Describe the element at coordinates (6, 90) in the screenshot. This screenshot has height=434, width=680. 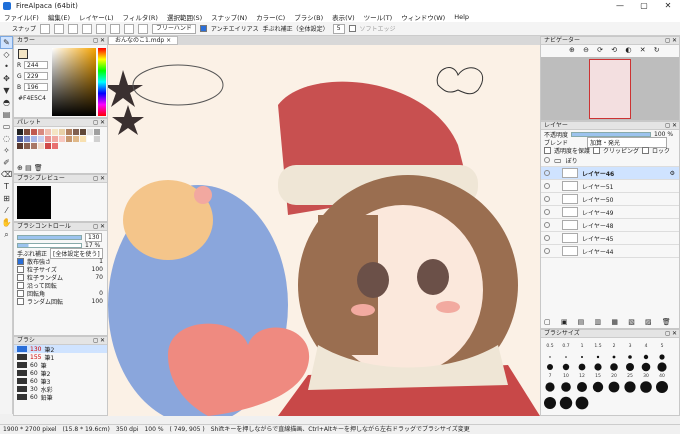
I see `fill-tool-icon: ▼` at that location.